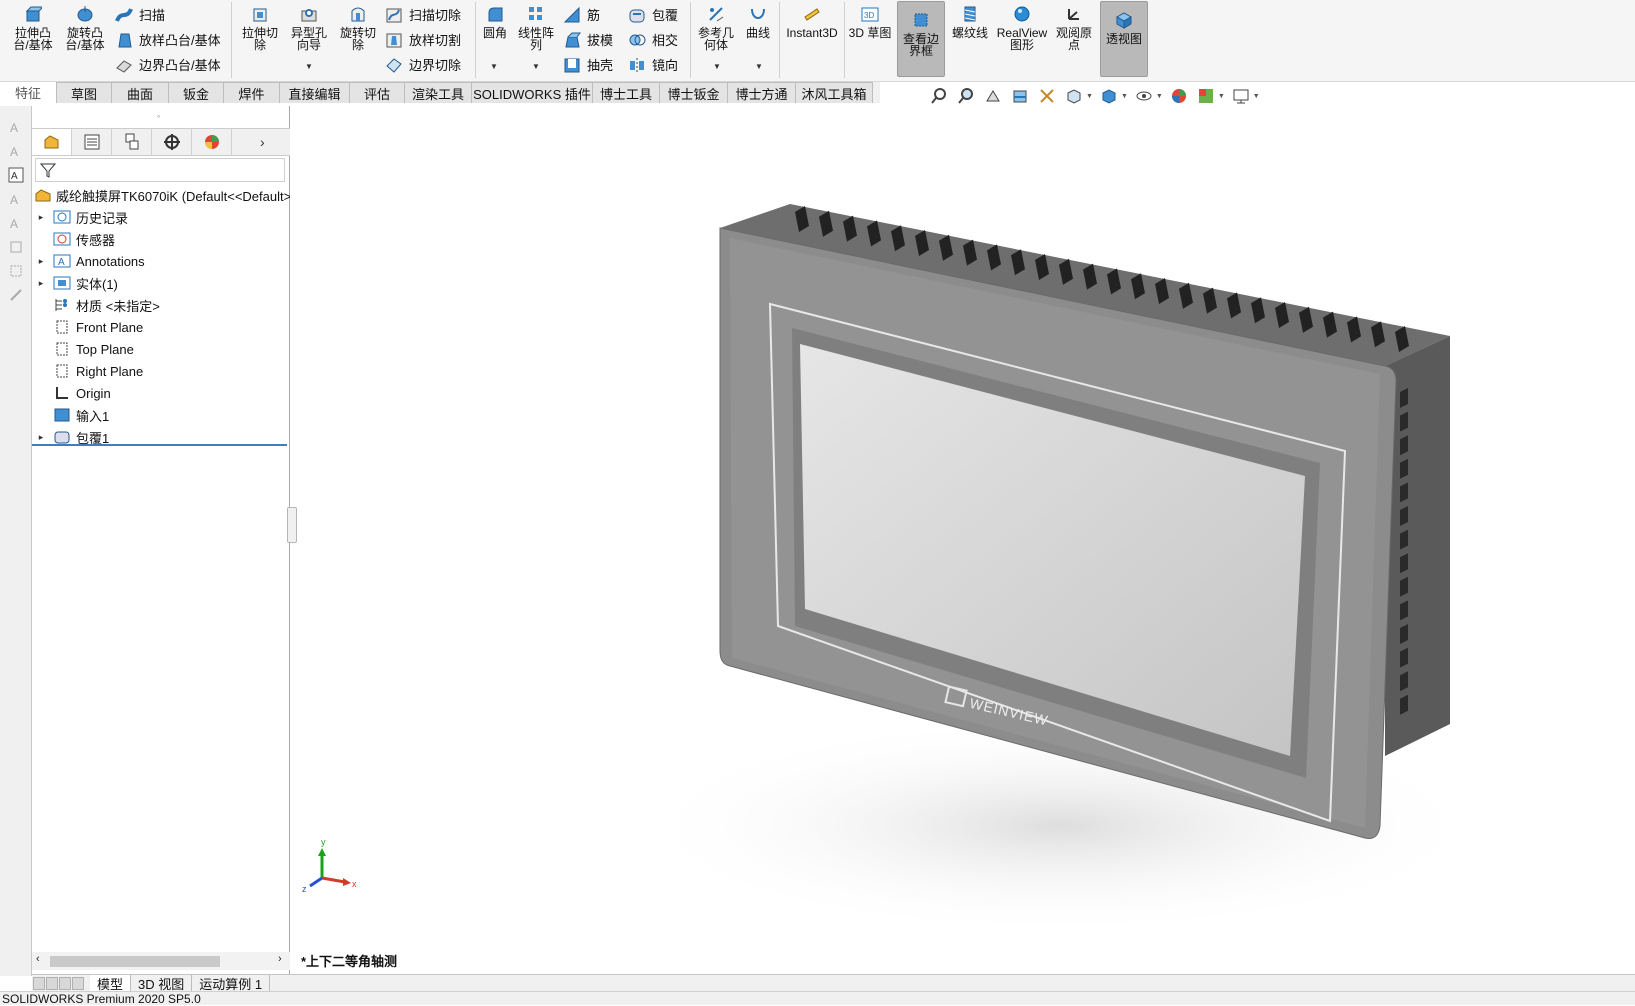 This screenshot has width=1635, height=1006. I want to click on chain-icon, so click(16, 295).